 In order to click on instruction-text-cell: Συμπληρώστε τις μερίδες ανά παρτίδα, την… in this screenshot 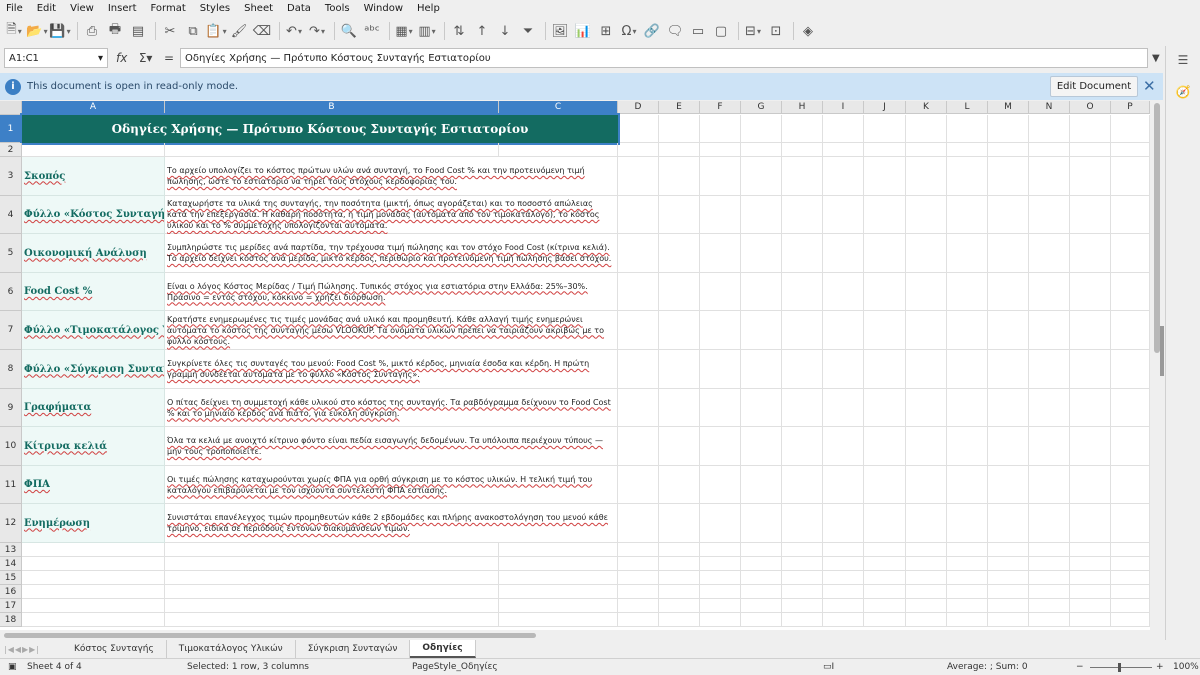, I will do `click(391, 253)`.